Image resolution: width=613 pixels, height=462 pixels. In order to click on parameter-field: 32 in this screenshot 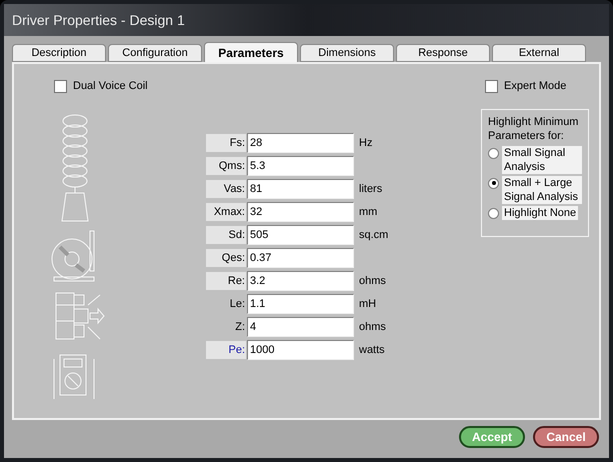, I will do `click(300, 212)`.